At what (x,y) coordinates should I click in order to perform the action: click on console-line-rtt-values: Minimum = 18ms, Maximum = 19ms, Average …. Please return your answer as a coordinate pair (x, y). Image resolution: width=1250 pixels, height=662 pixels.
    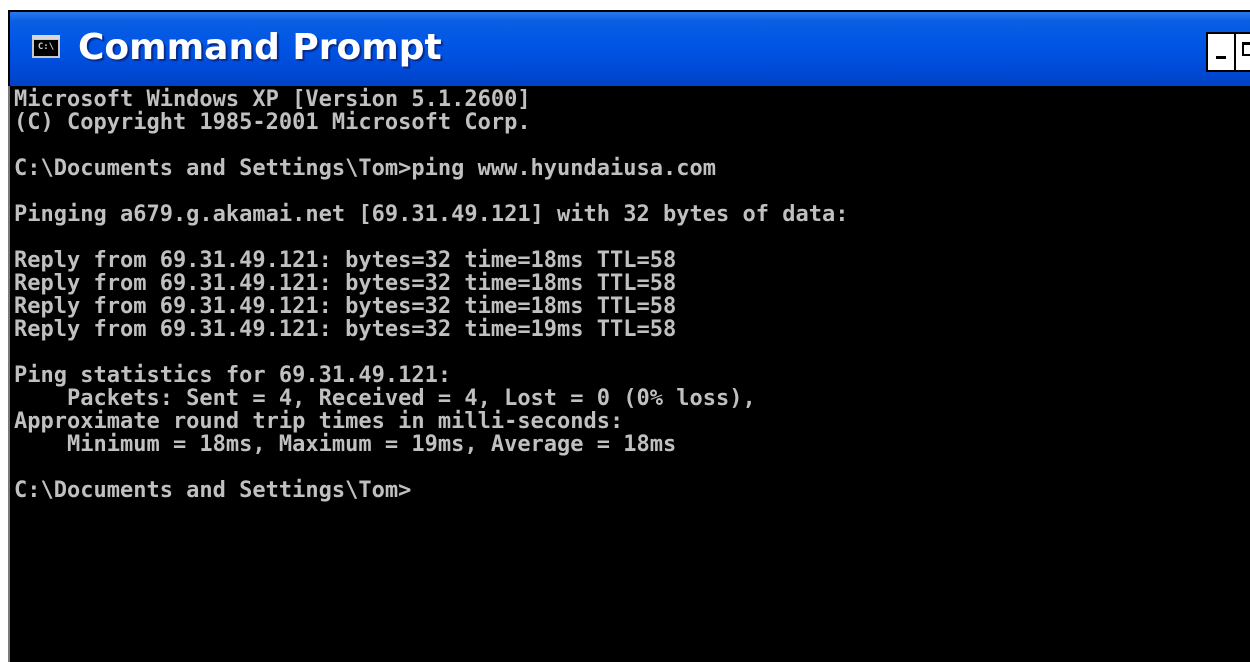
    Looking at the image, I should click on (345, 444).